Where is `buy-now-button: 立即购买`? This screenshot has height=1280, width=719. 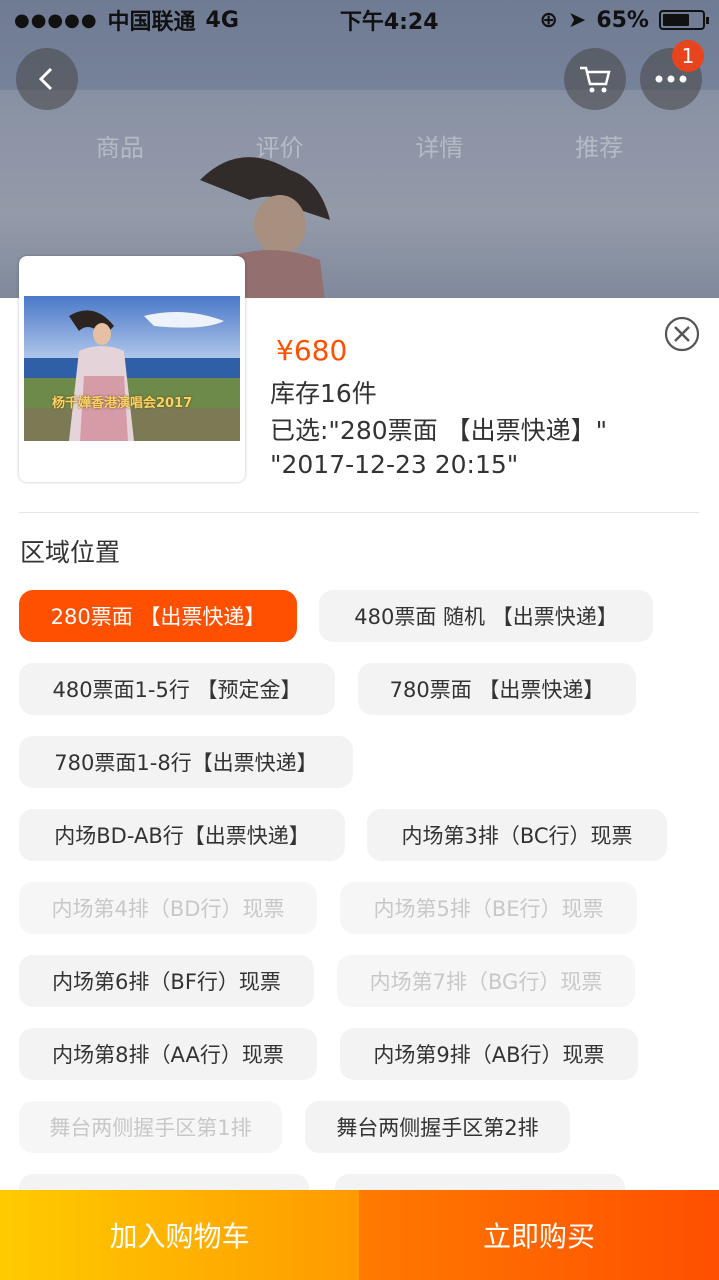
buy-now-button: 立即购买 is located at coordinates (539, 1235).